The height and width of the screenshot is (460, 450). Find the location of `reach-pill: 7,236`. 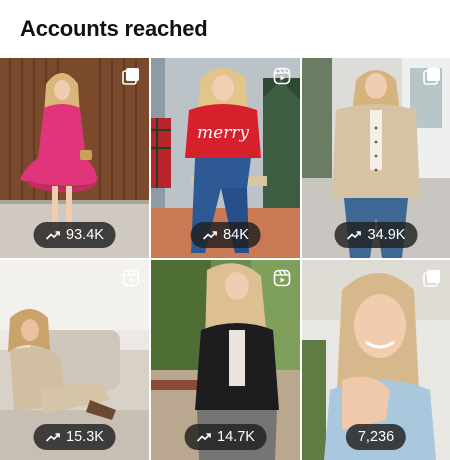

reach-pill: 7,236 is located at coordinates (376, 437).